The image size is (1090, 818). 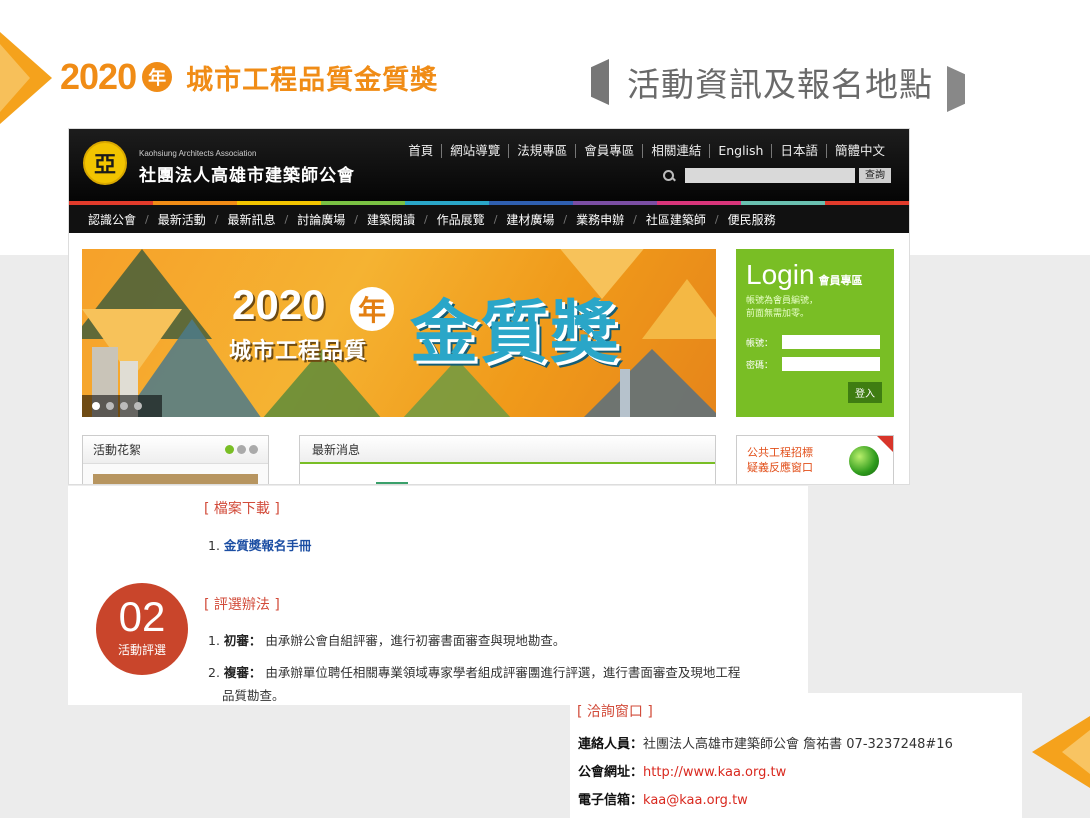 I want to click on gallery-title: 活動花絮, so click(x=117, y=450).